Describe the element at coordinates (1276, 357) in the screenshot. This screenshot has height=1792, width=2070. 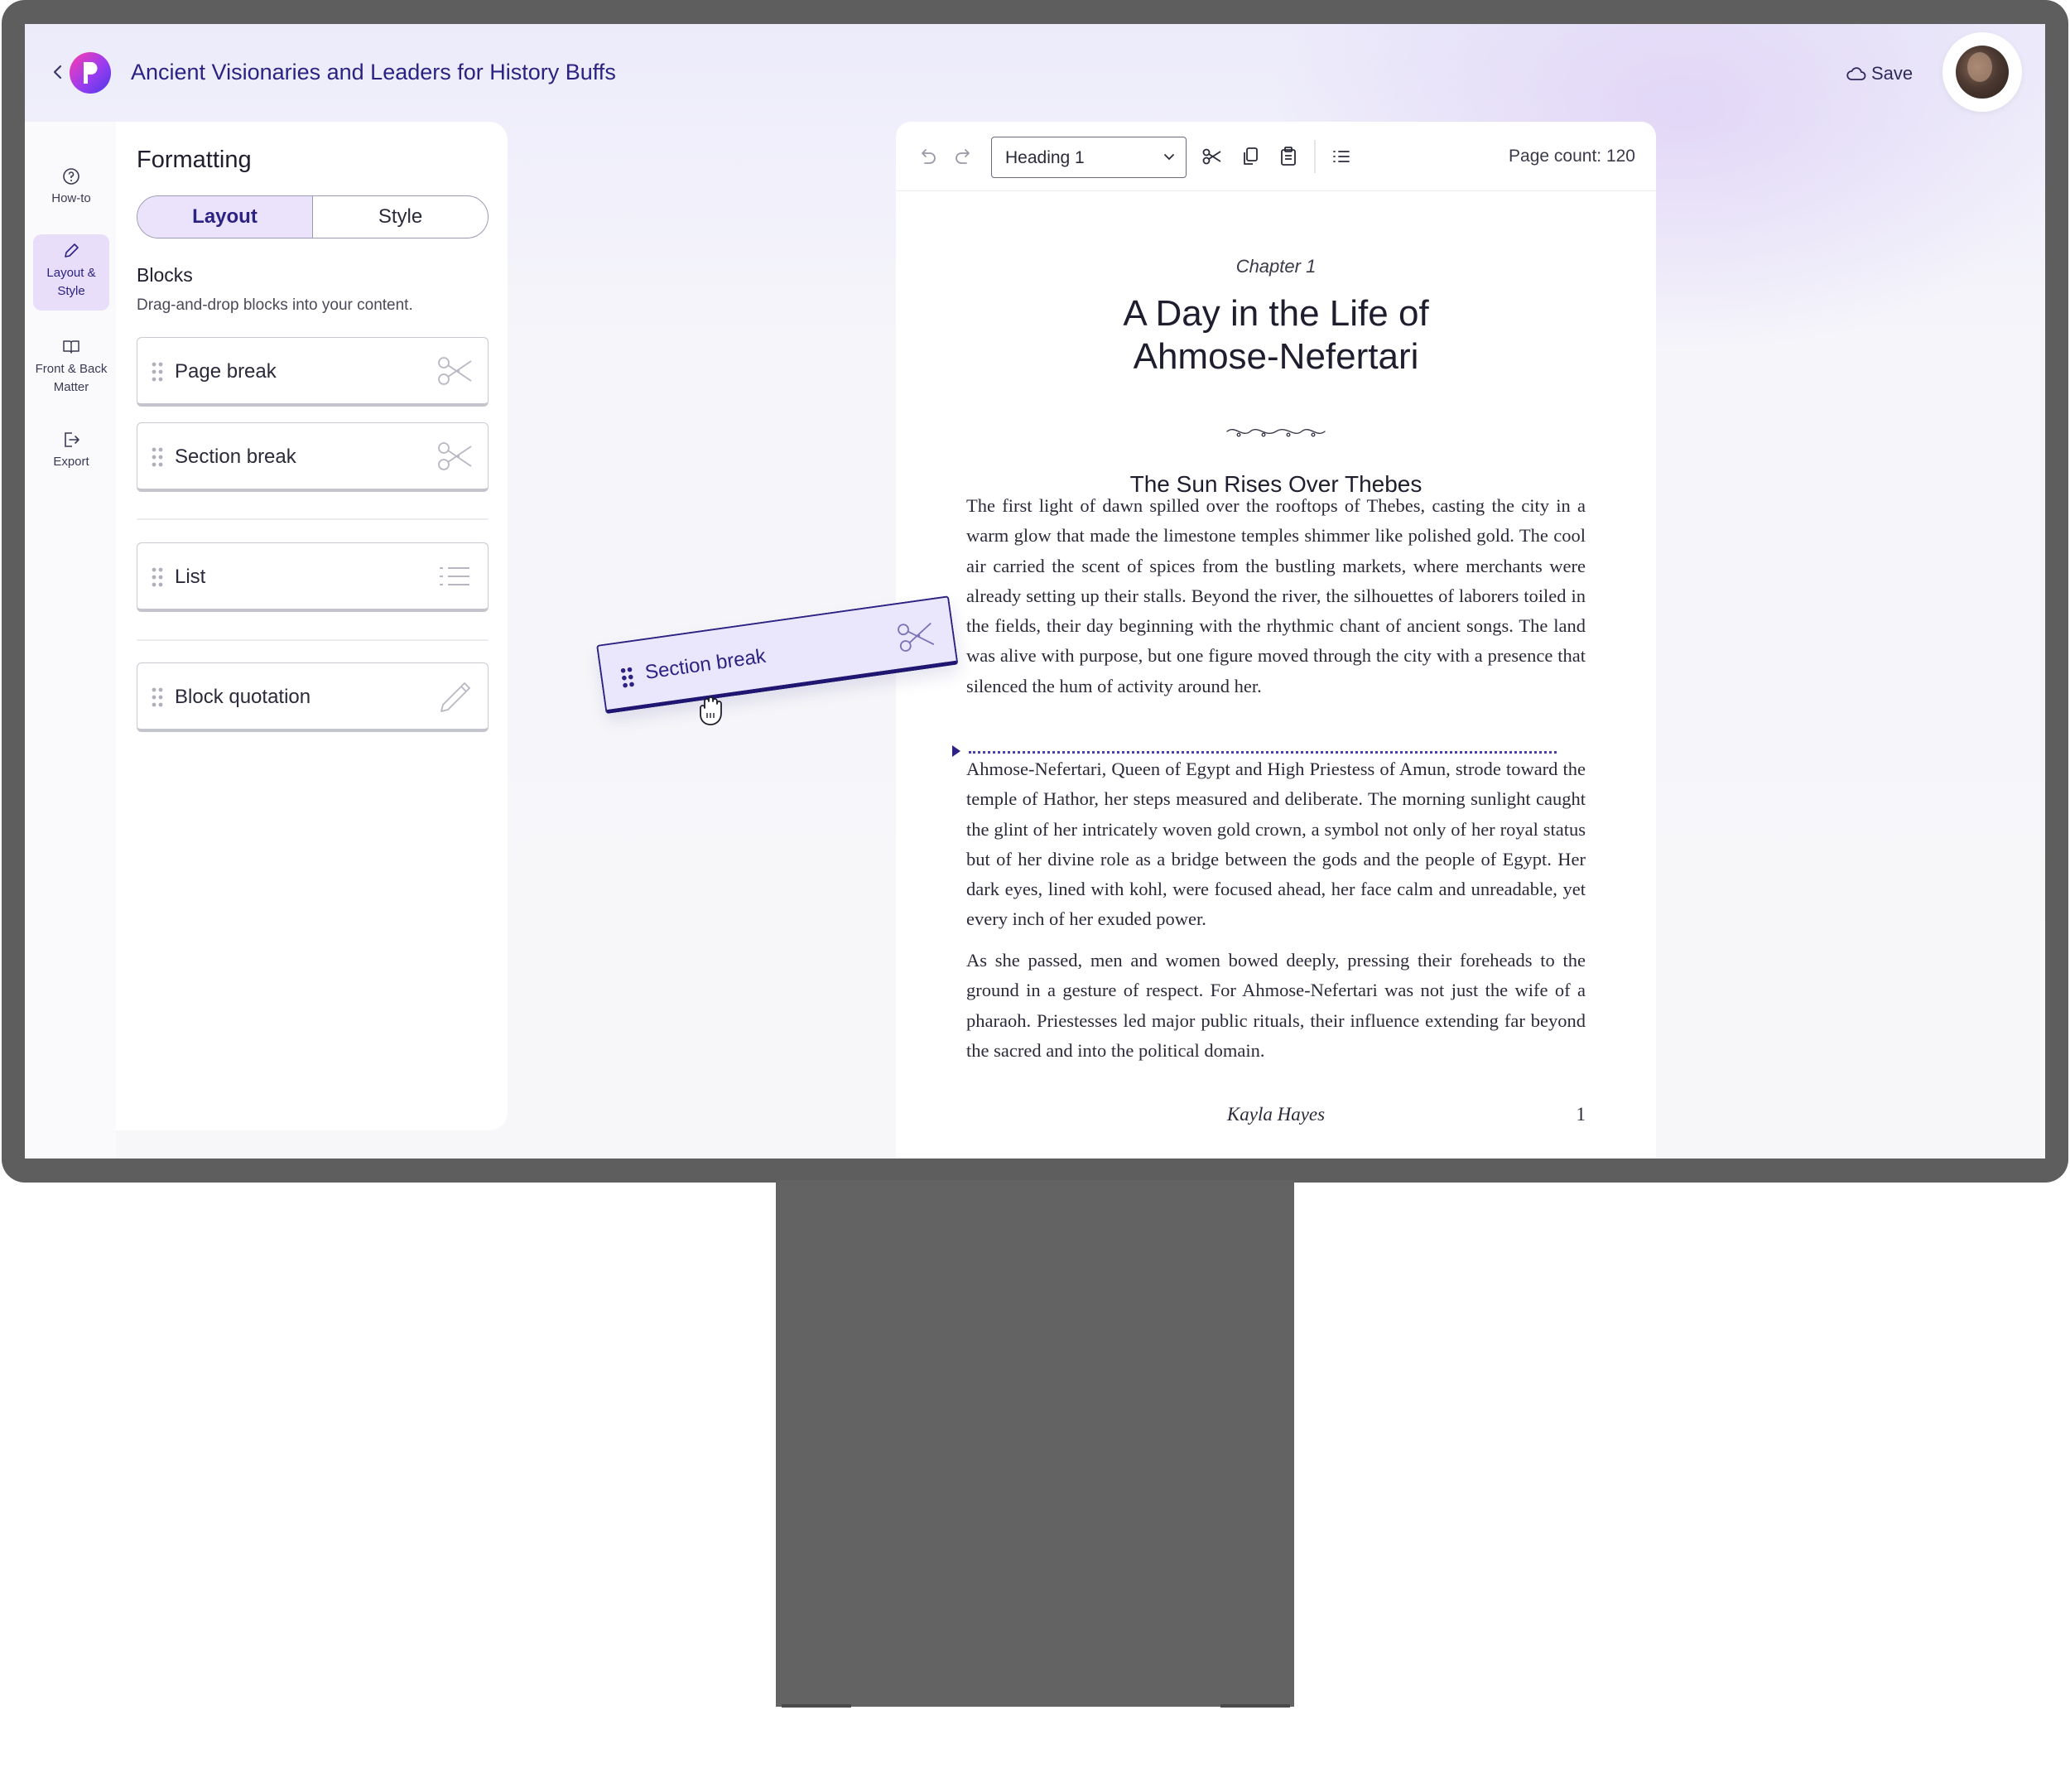
I see `chapter-title-line2: Ahmose-Nefertari` at that location.